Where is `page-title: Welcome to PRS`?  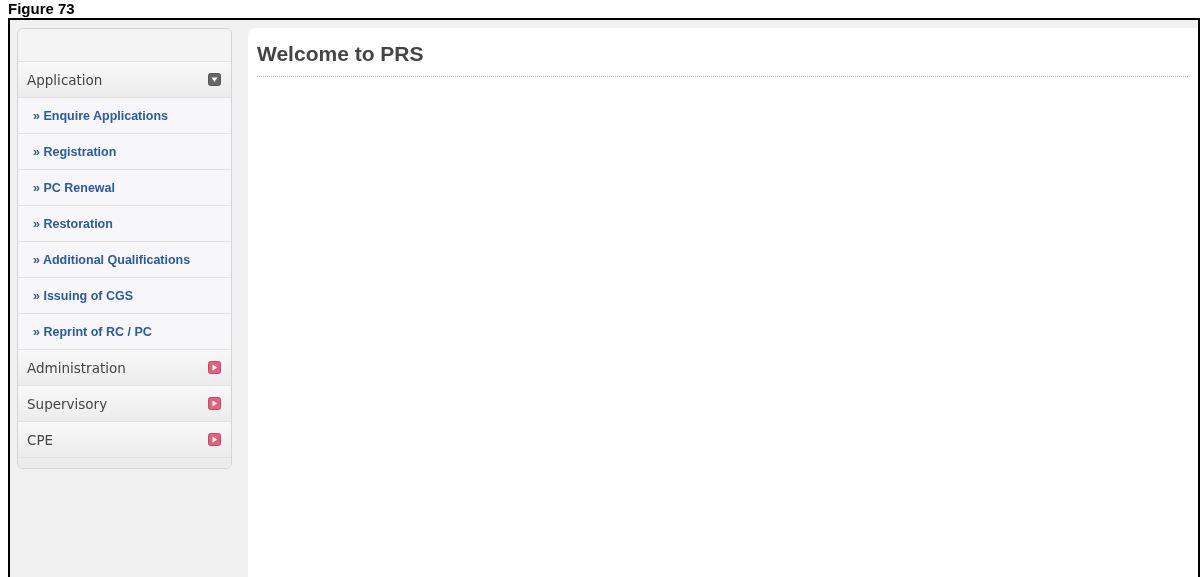
page-title: Welcome to PRS is located at coordinates (722, 59).